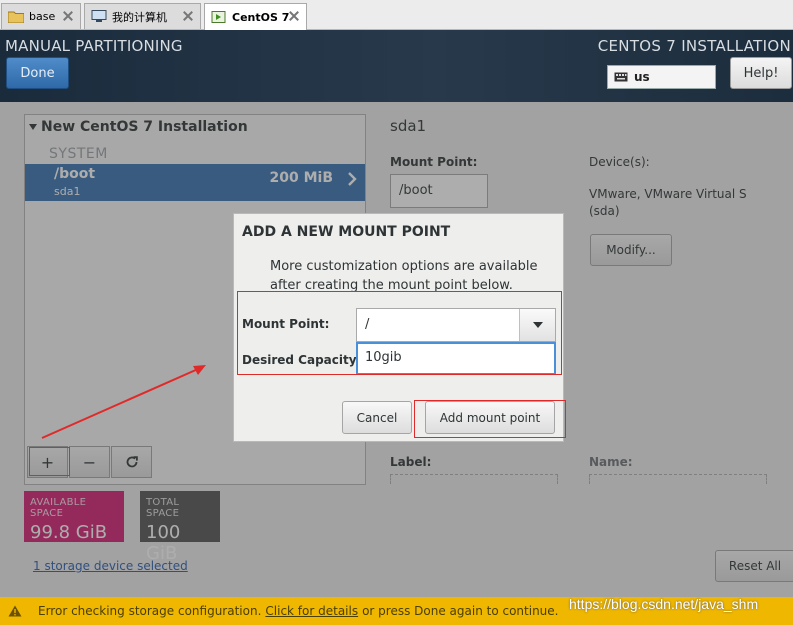 The height and width of the screenshot is (625, 793). Describe the element at coordinates (123, 402) in the screenshot. I see `annotation-arrow` at that location.